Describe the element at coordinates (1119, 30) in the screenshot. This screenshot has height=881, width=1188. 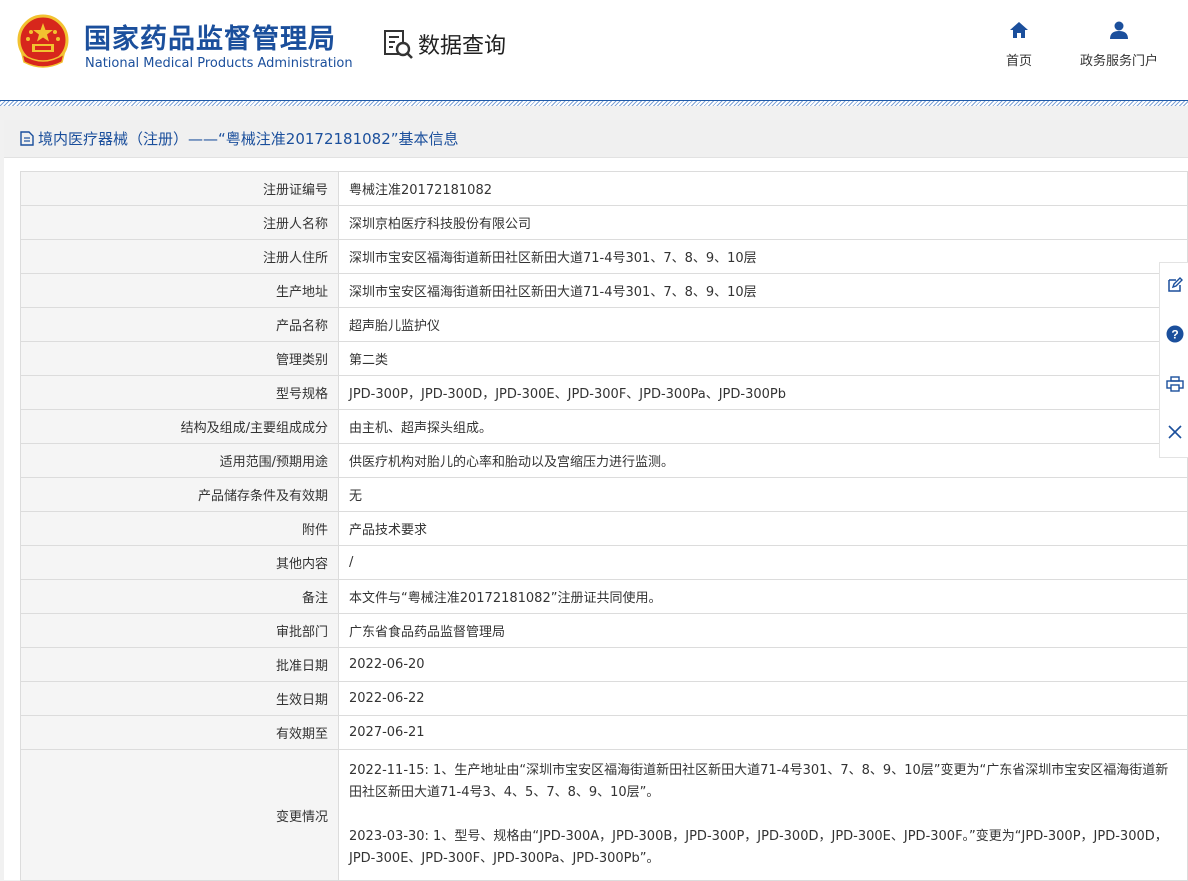
I see `user-icon` at that location.